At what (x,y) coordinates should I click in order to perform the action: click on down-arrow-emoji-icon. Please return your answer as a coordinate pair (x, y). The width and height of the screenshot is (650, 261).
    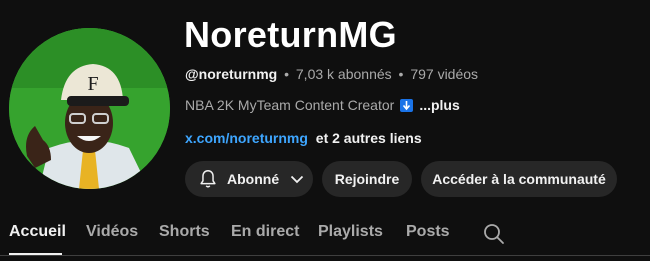
    Looking at the image, I should click on (407, 105).